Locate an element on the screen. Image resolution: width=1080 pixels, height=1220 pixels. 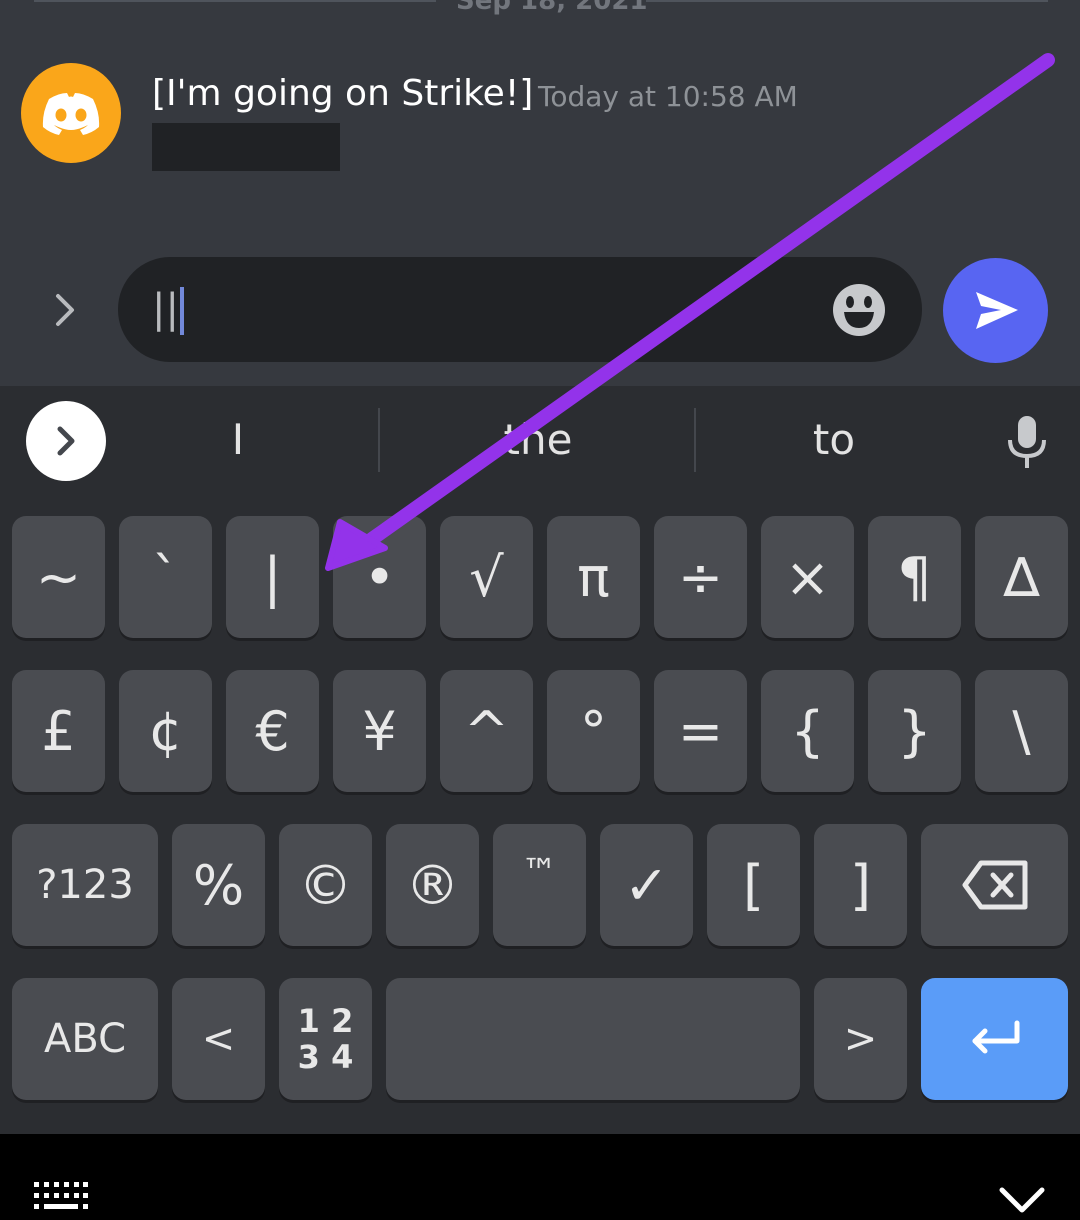
date-divider-right is located at coordinates (847, 1).